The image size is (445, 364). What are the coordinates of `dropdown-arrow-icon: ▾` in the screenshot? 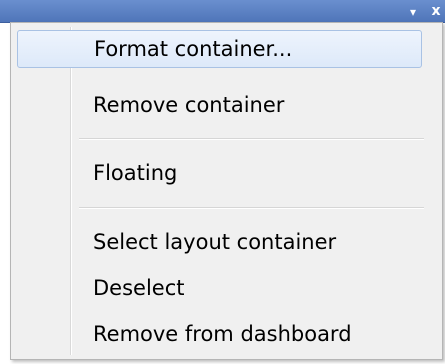 It's located at (413, 11).